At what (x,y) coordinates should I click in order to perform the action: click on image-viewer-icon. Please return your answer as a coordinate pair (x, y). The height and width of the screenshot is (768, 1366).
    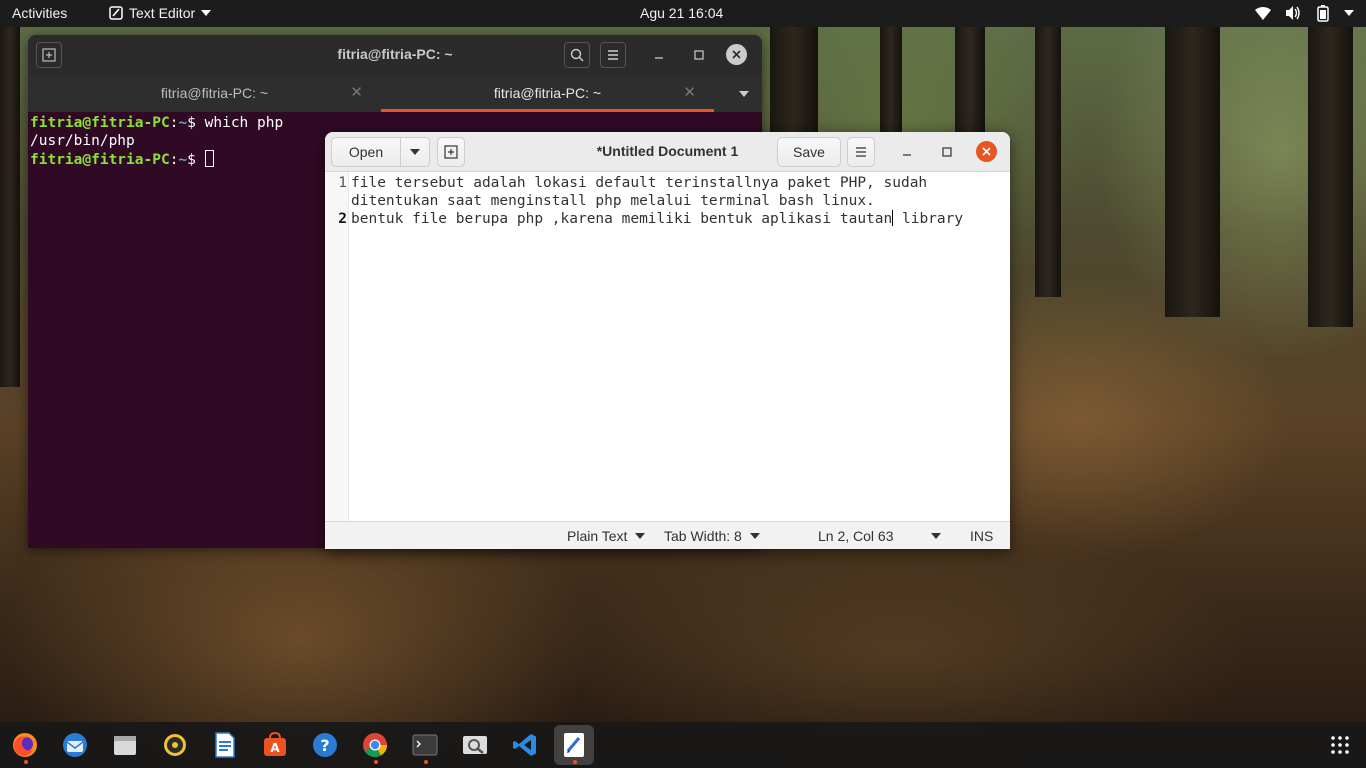
    Looking at the image, I should click on (475, 745).